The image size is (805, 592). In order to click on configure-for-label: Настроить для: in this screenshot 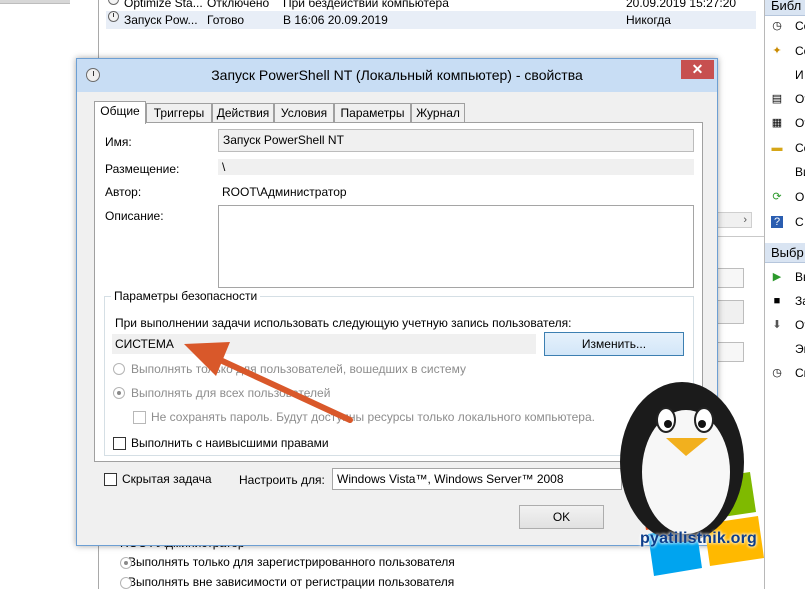, I will do `click(282, 480)`.